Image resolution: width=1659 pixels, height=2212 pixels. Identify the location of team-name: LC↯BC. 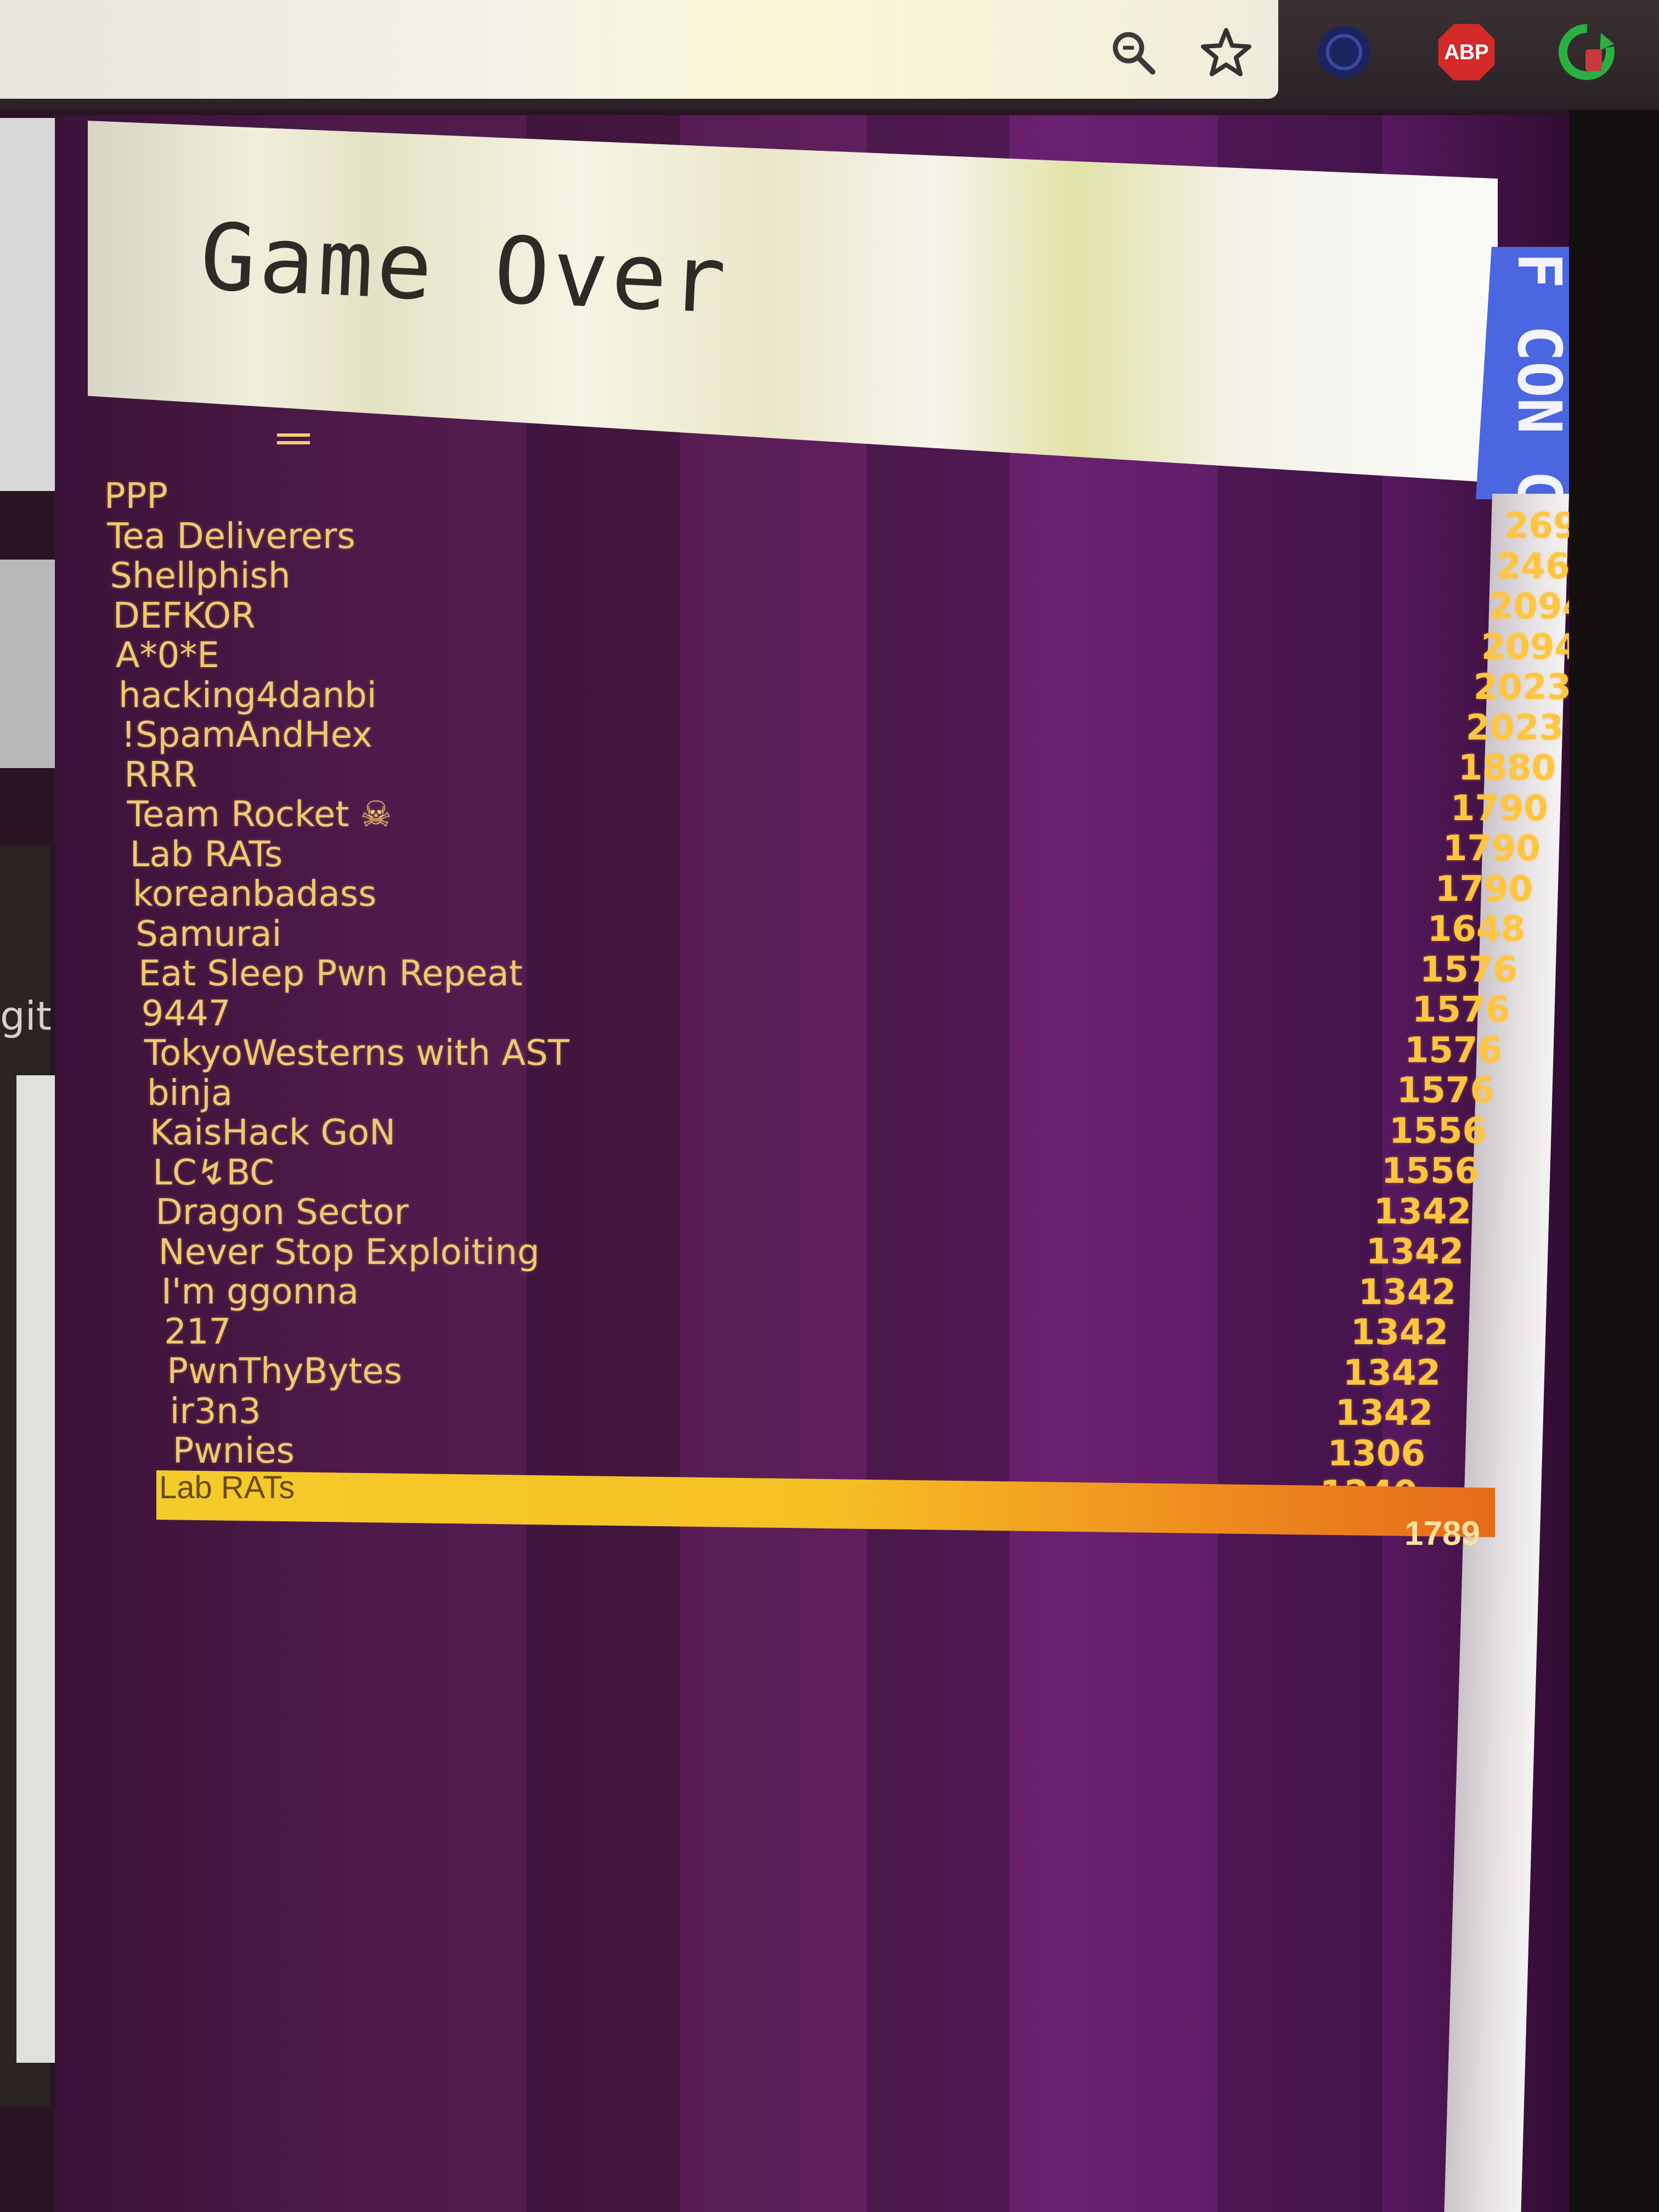
(213, 1173).